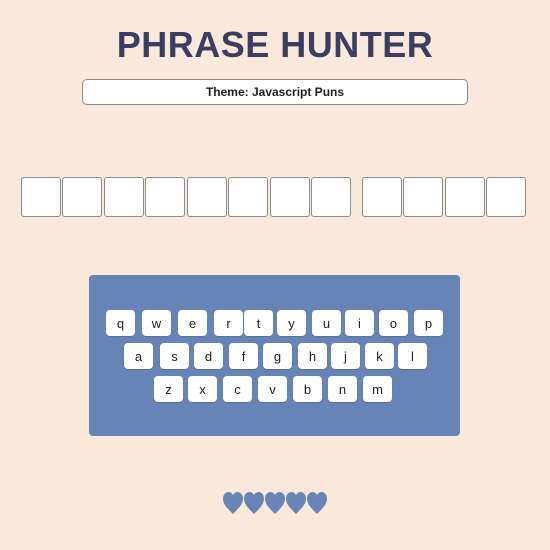 This screenshot has width=550, height=550. I want to click on key-j: j, so click(345, 356).